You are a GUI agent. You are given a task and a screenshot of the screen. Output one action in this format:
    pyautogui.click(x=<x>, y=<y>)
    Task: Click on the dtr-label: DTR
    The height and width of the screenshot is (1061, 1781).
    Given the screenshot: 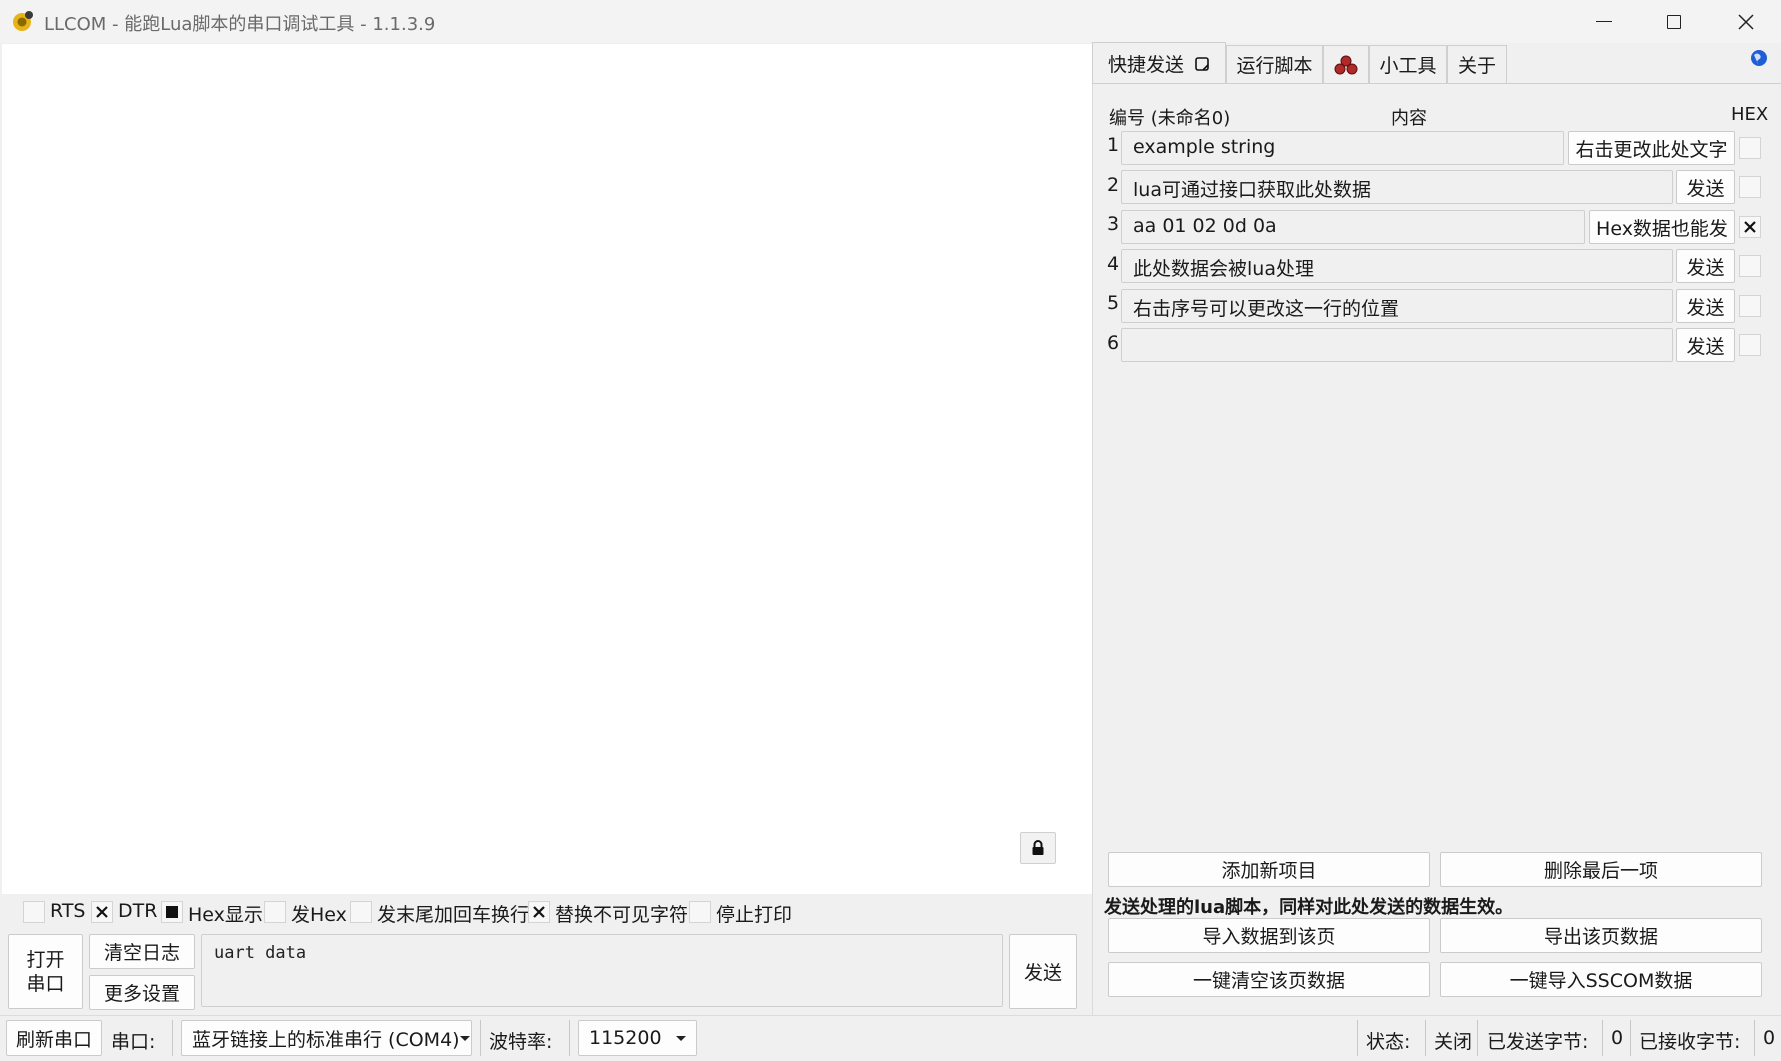 What is the action you would take?
    pyautogui.click(x=138, y=911)
    